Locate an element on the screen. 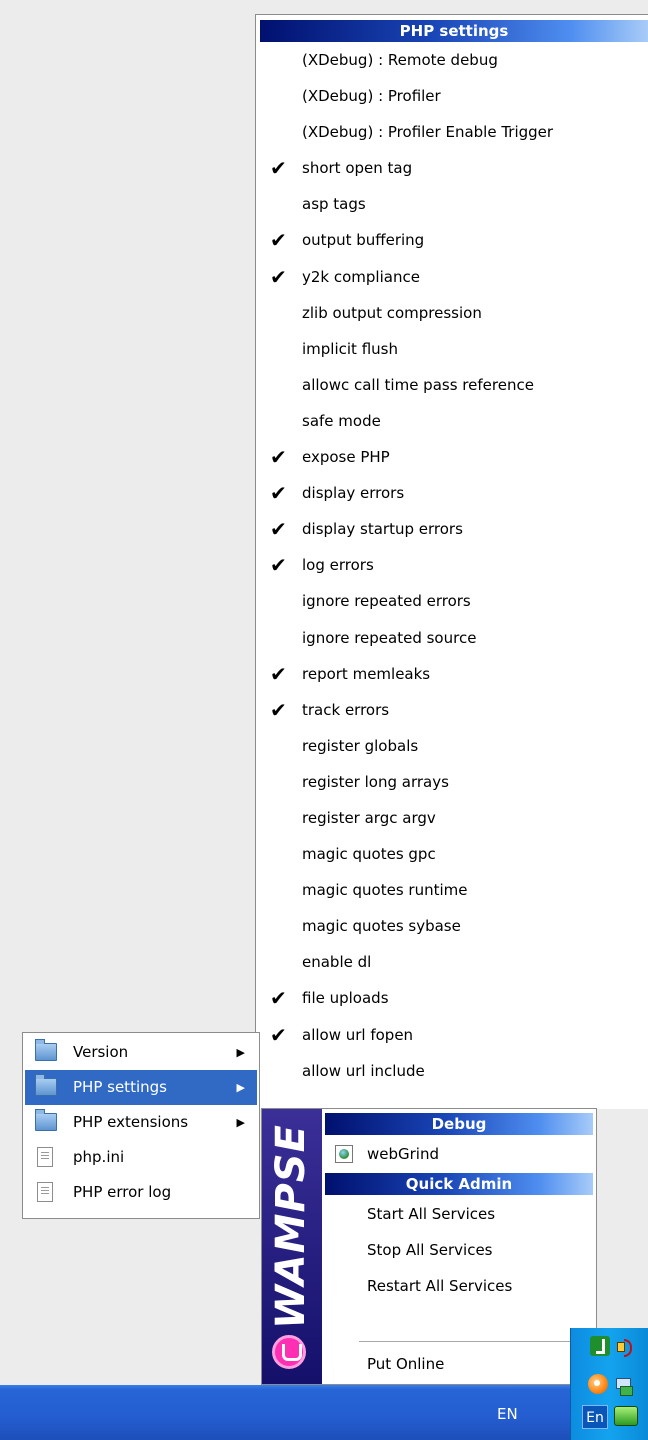  menu-item-label: PHP error log is located at coordinates (122, 1192).